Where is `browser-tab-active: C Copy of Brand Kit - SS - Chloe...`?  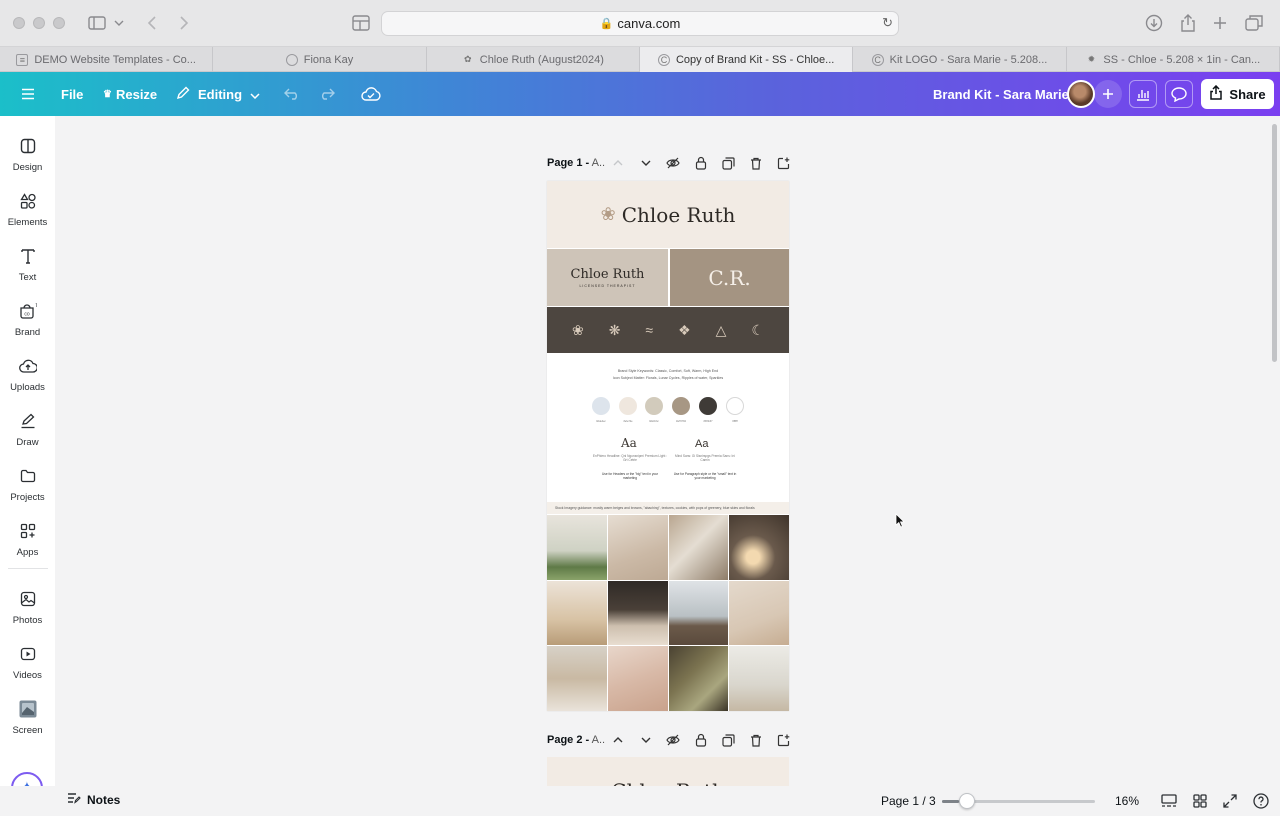
browser-tab-active: C Copy of Brand Kit - SS - Chloe... is located at coordinates (746, 59).